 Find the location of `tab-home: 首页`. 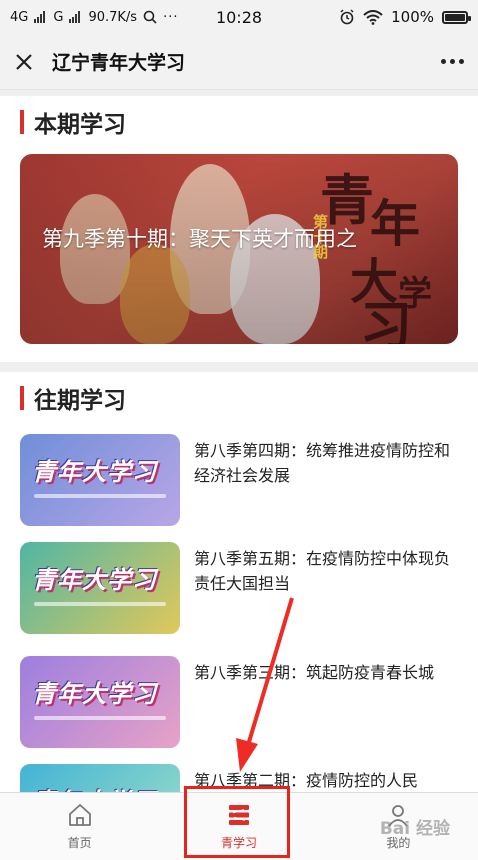

tab-home: 首页 is located at coordinates (79, 826).